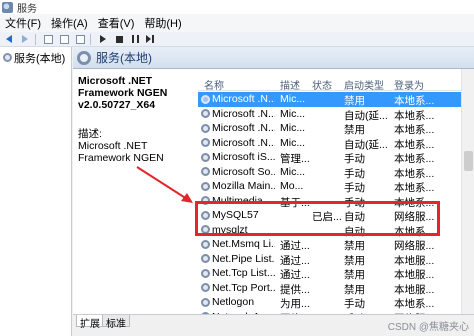 The width and height of the screenshot is (474, 336). Describe the element at coordinates (238, 215) in the screenshot. I see `service-name: MySQL57` at that location.